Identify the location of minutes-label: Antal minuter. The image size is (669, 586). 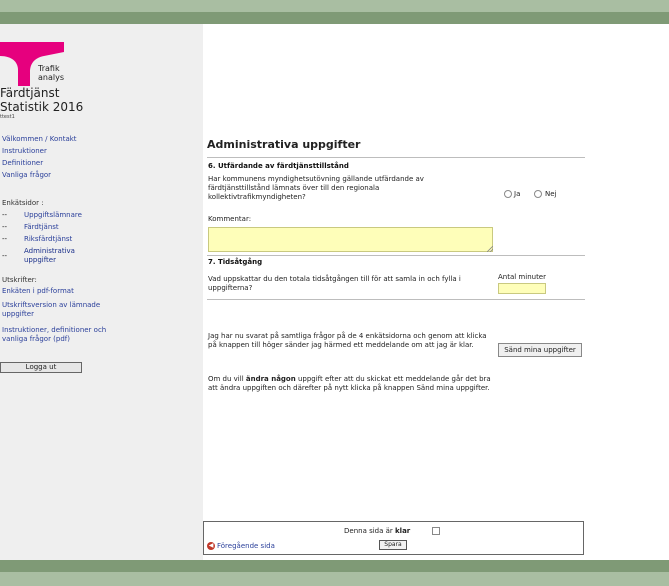
(522, 277).